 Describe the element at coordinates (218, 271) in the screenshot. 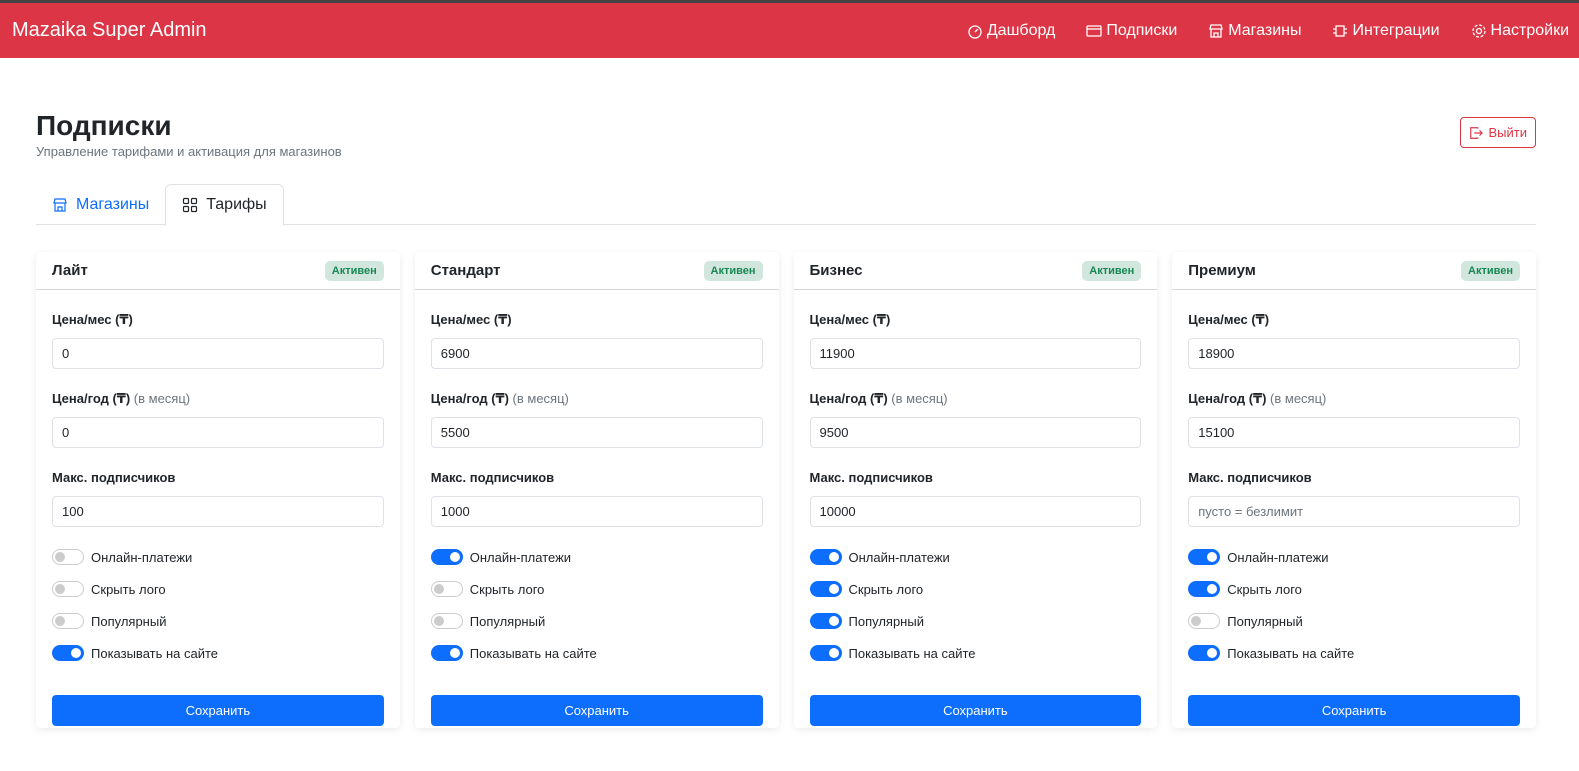

I see `card-header: Лайт Активен` at that location.